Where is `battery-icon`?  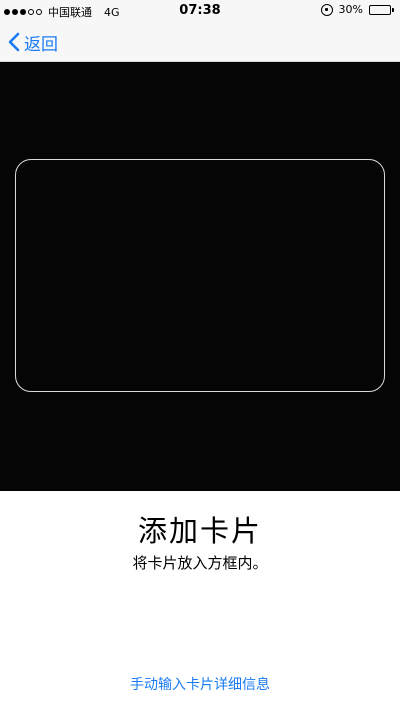
battery-icon is located at coordinates (381, 9).